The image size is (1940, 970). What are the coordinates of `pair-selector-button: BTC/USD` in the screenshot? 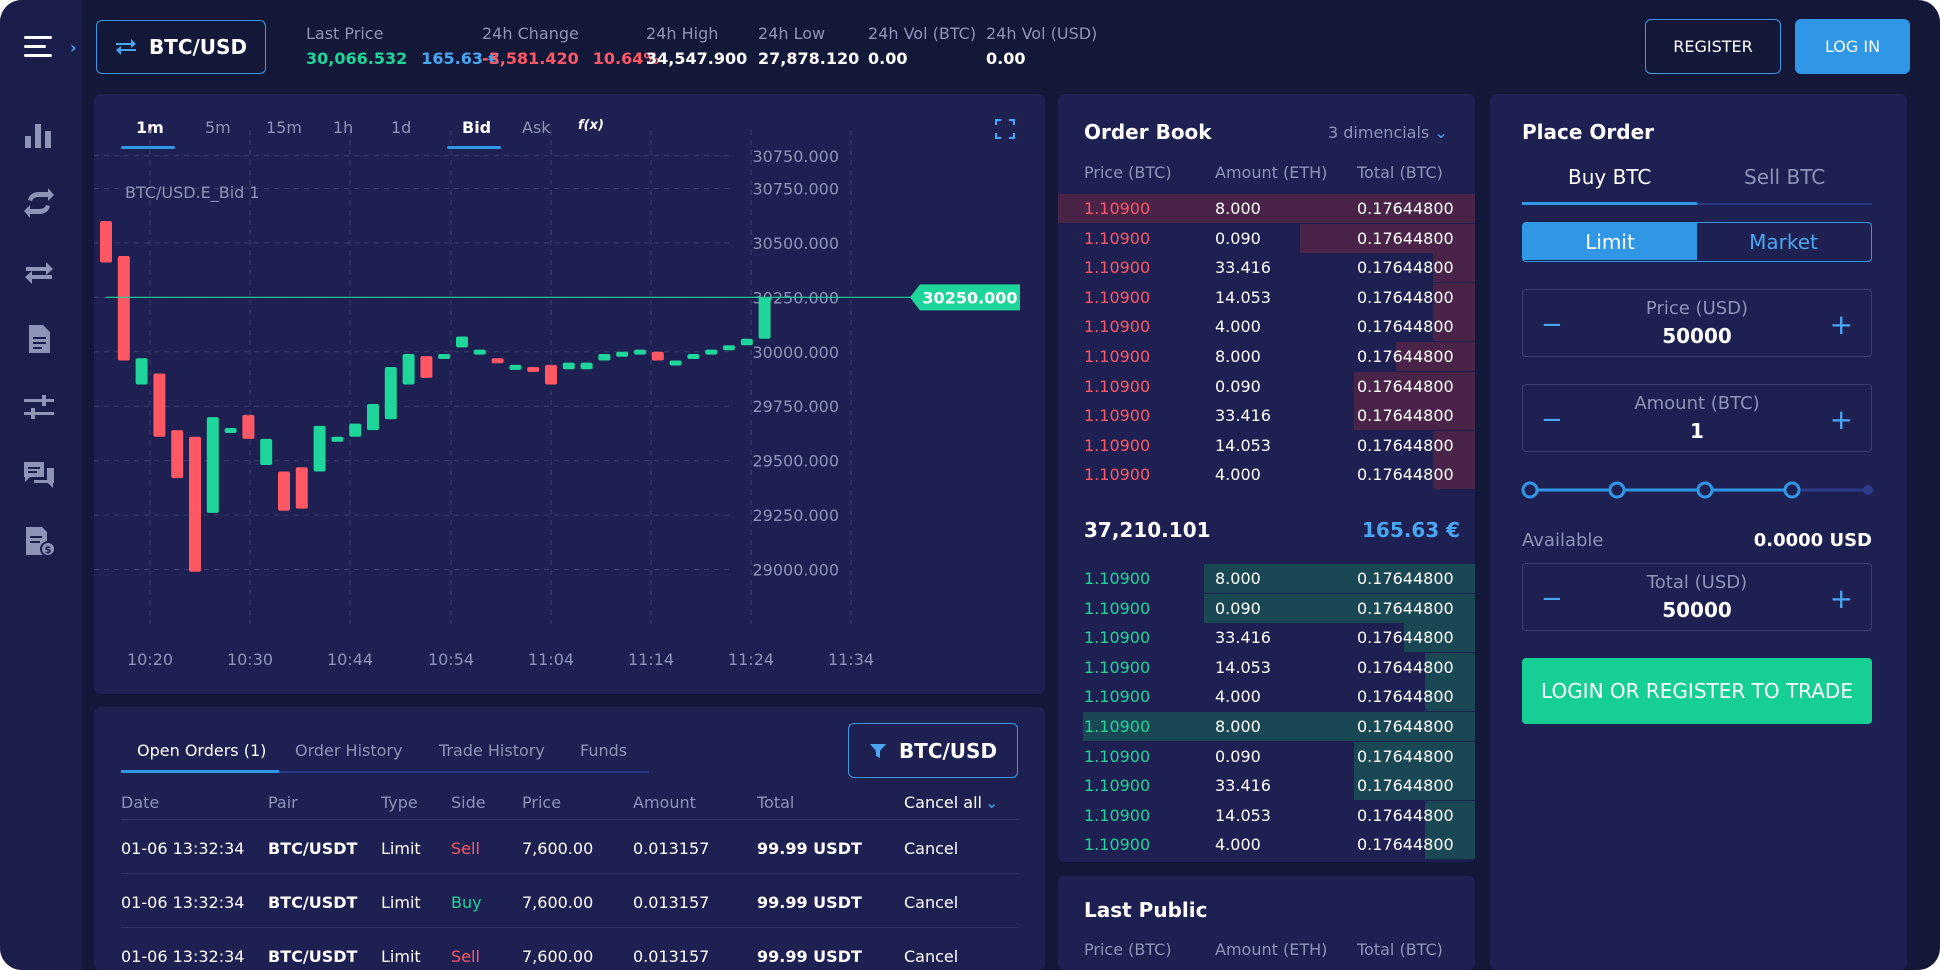 It's located at (181, 47).